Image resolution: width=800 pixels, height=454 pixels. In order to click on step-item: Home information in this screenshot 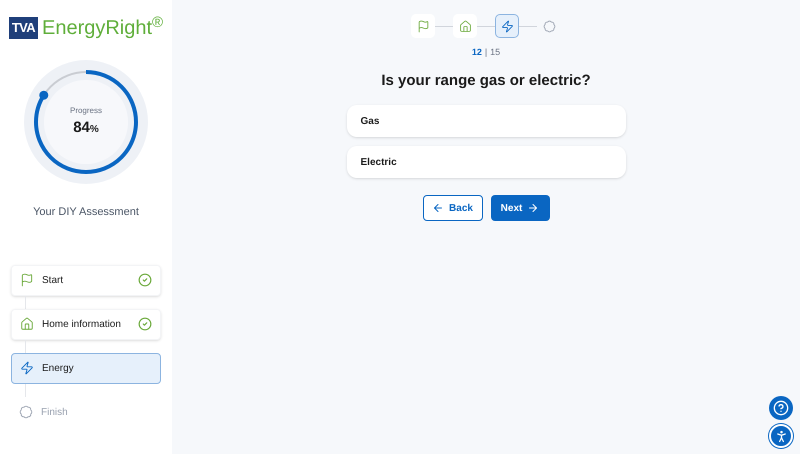, I will do `click(86, 324)`.